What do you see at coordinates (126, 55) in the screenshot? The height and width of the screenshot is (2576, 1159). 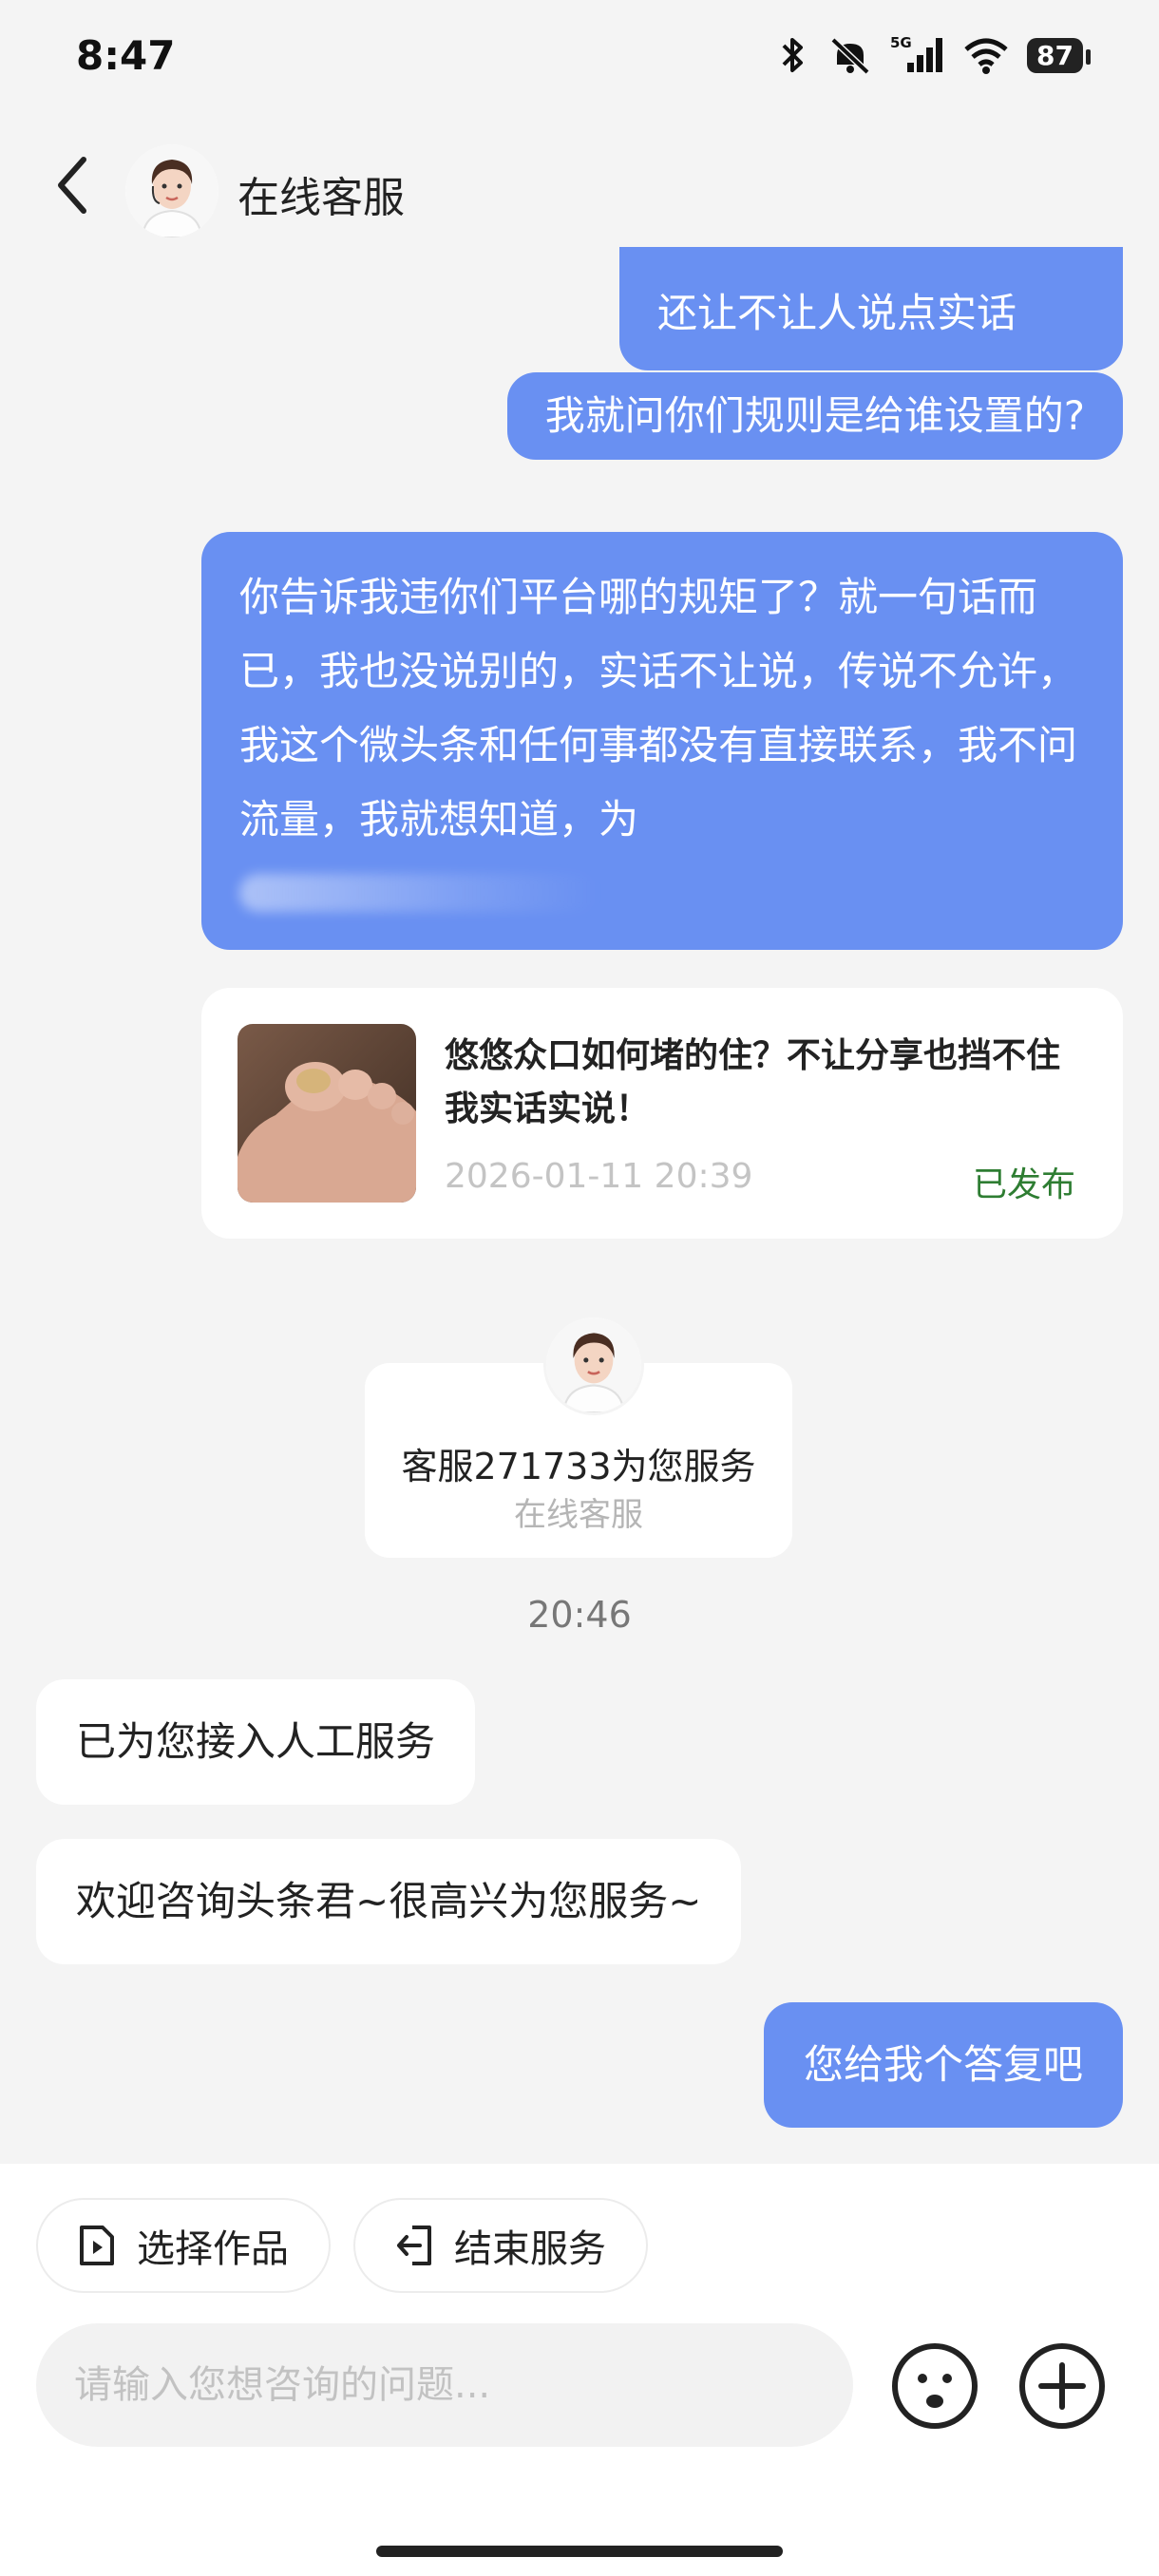 I see `status-time: 8:47` at bounding box center [126, 55].